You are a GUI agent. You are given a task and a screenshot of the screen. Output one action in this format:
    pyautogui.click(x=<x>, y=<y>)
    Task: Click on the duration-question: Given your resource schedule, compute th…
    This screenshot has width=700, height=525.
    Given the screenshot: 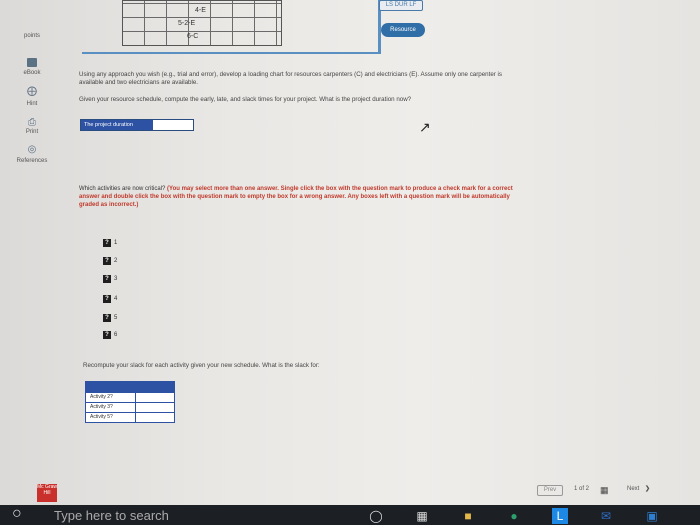 What is the action you would take?
    pyautogui.click(x=245, y=99)
    